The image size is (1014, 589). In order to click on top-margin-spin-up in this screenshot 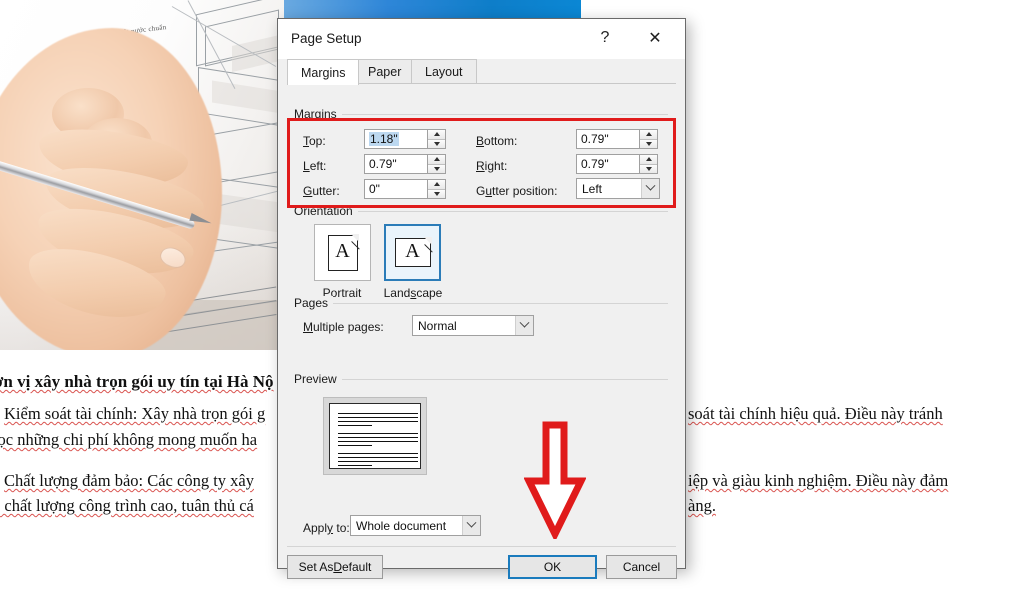, I will do `click(436, 135)`.